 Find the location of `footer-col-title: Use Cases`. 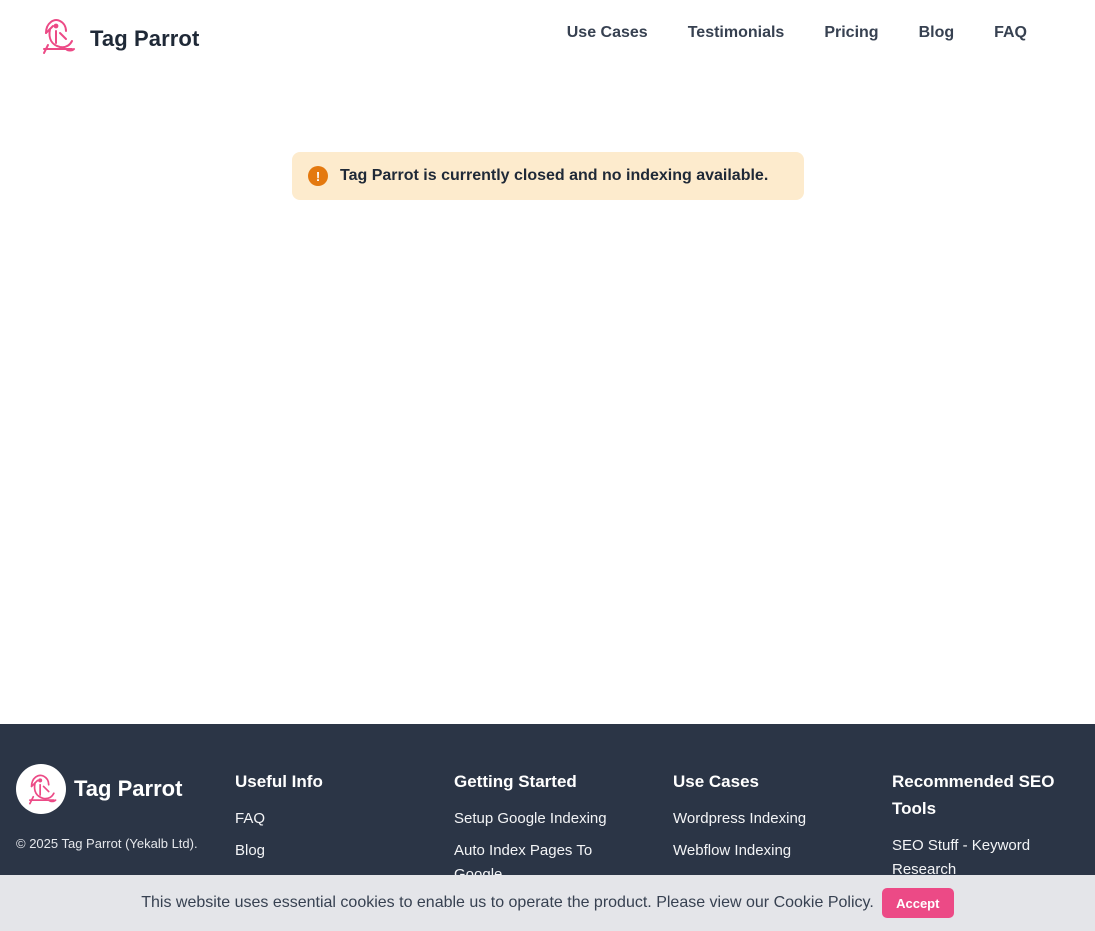

footer-col-title: Use Cases is located at coordinates (716, 781).